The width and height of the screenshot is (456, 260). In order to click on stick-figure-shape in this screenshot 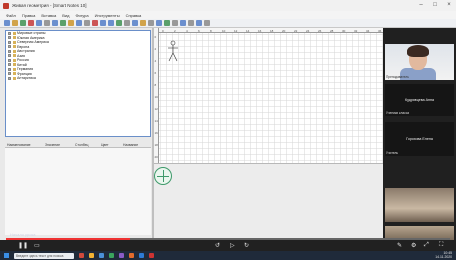, I will do `click(173, 51)`.